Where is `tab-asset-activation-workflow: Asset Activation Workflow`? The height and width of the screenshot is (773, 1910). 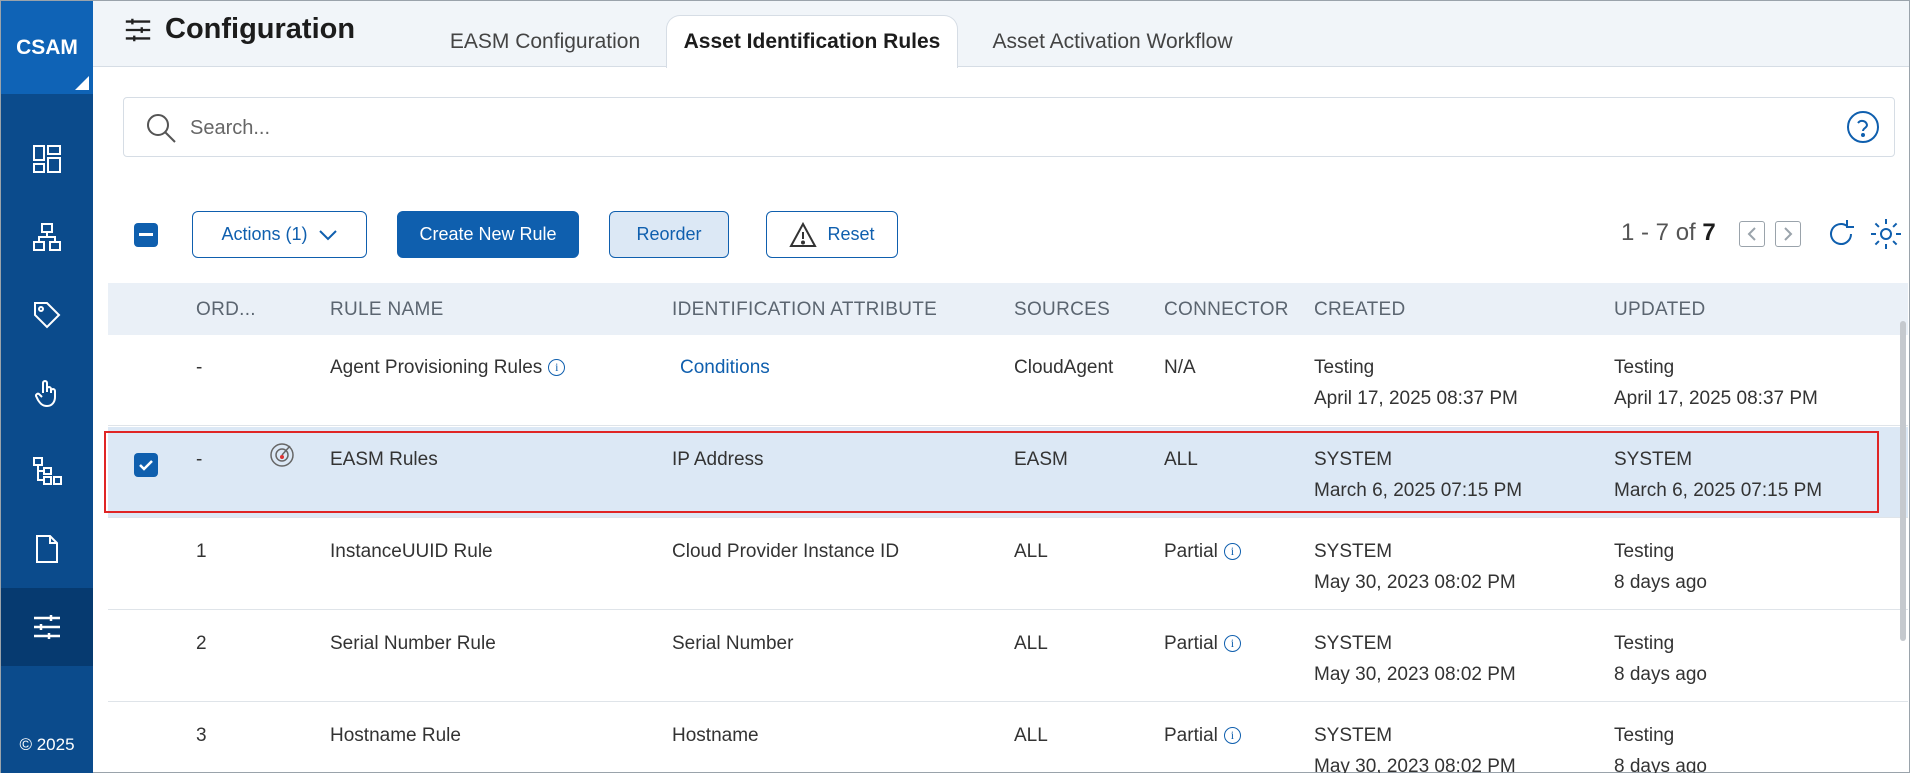
tab-asset-activation-workflow: Asset Activation Workflow is located at coordinates (1112, 41).